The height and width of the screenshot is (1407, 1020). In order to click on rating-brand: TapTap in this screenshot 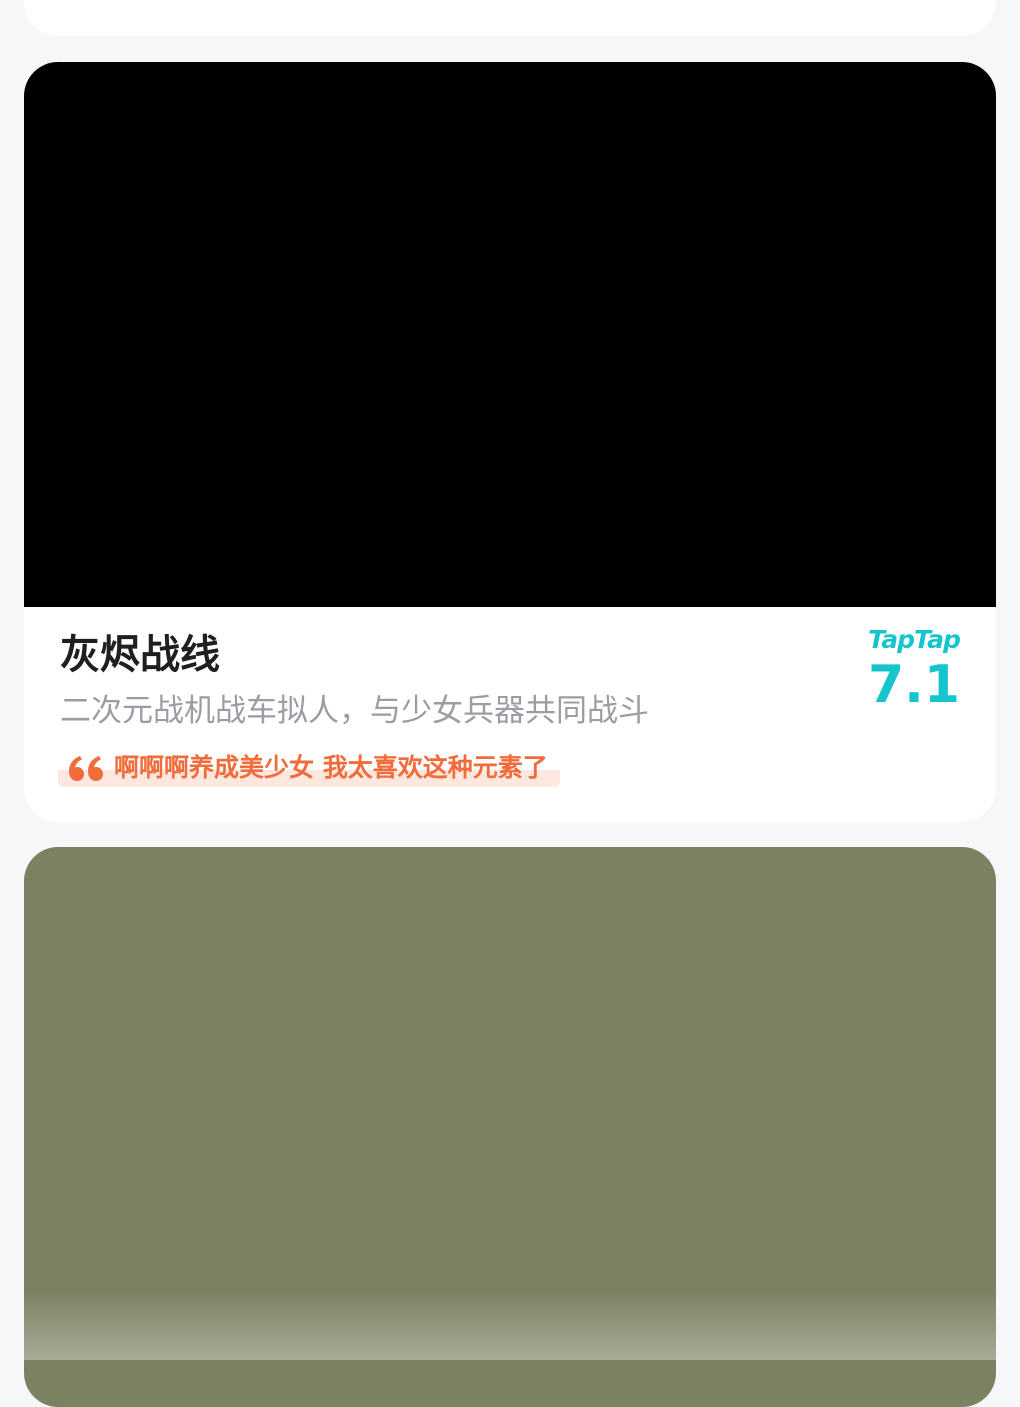, I will do `click(914, 639)`.